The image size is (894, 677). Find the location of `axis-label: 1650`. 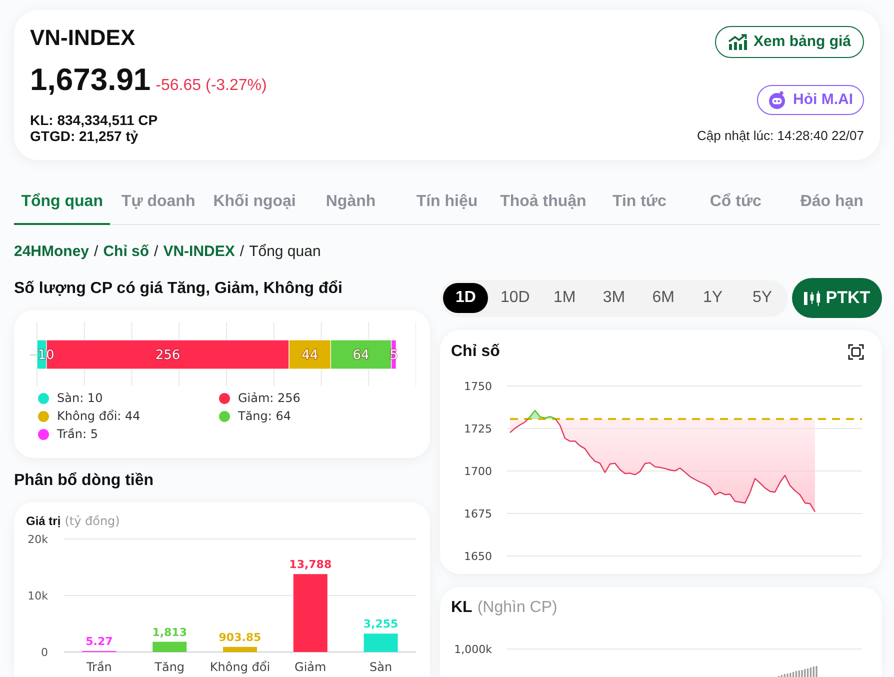

axis-label: 1650 is located at coordinates (478, 556).